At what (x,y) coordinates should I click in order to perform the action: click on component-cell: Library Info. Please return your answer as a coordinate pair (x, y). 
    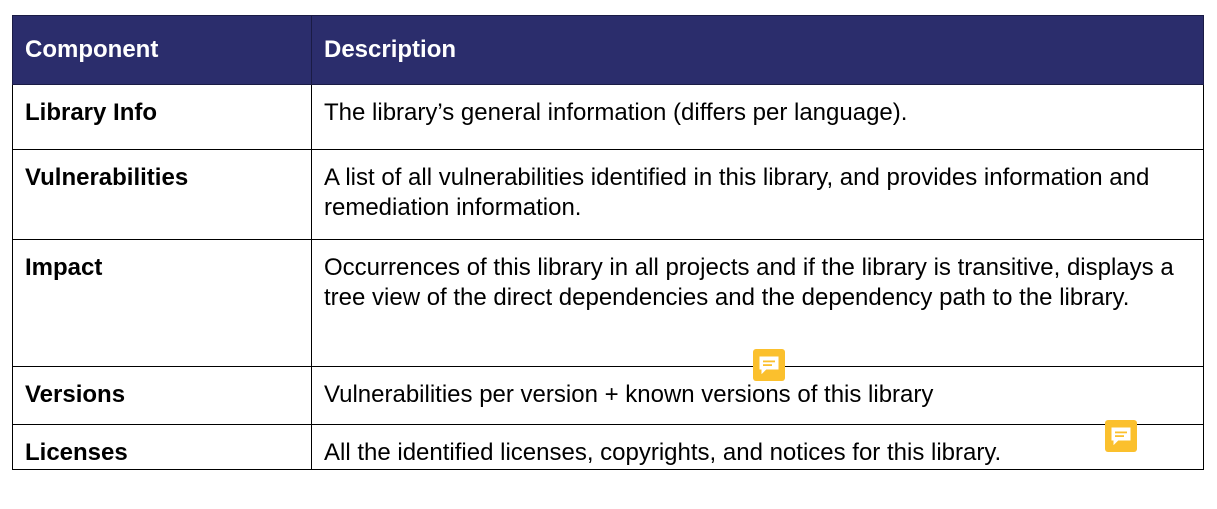
    Looking at the image, I should click on (162, 117).